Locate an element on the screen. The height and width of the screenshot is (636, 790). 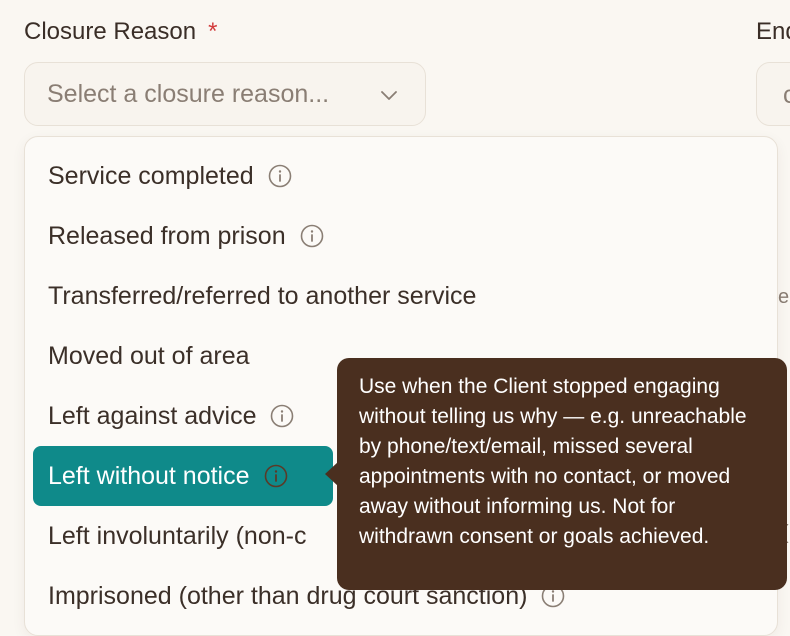
option-left-involuntarily: Left involuntarily (non-c is located at coordinates (193, 536).